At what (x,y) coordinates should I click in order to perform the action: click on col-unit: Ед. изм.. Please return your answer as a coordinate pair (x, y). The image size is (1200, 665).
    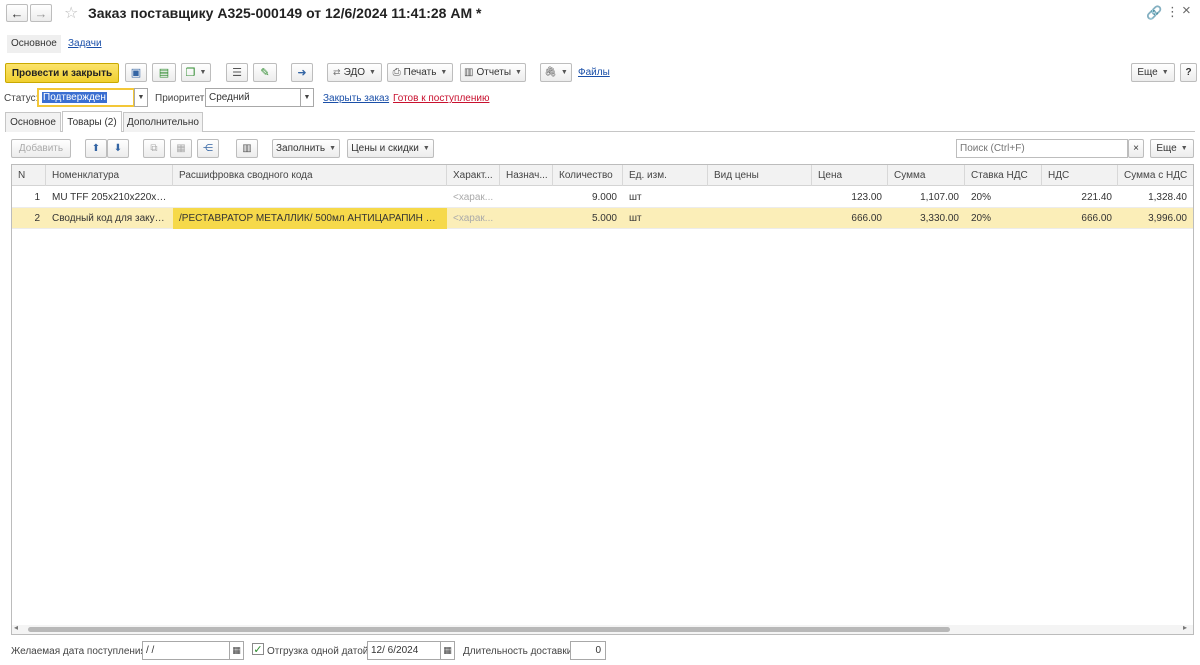
    Looking at the image, I should click on (665, 175).